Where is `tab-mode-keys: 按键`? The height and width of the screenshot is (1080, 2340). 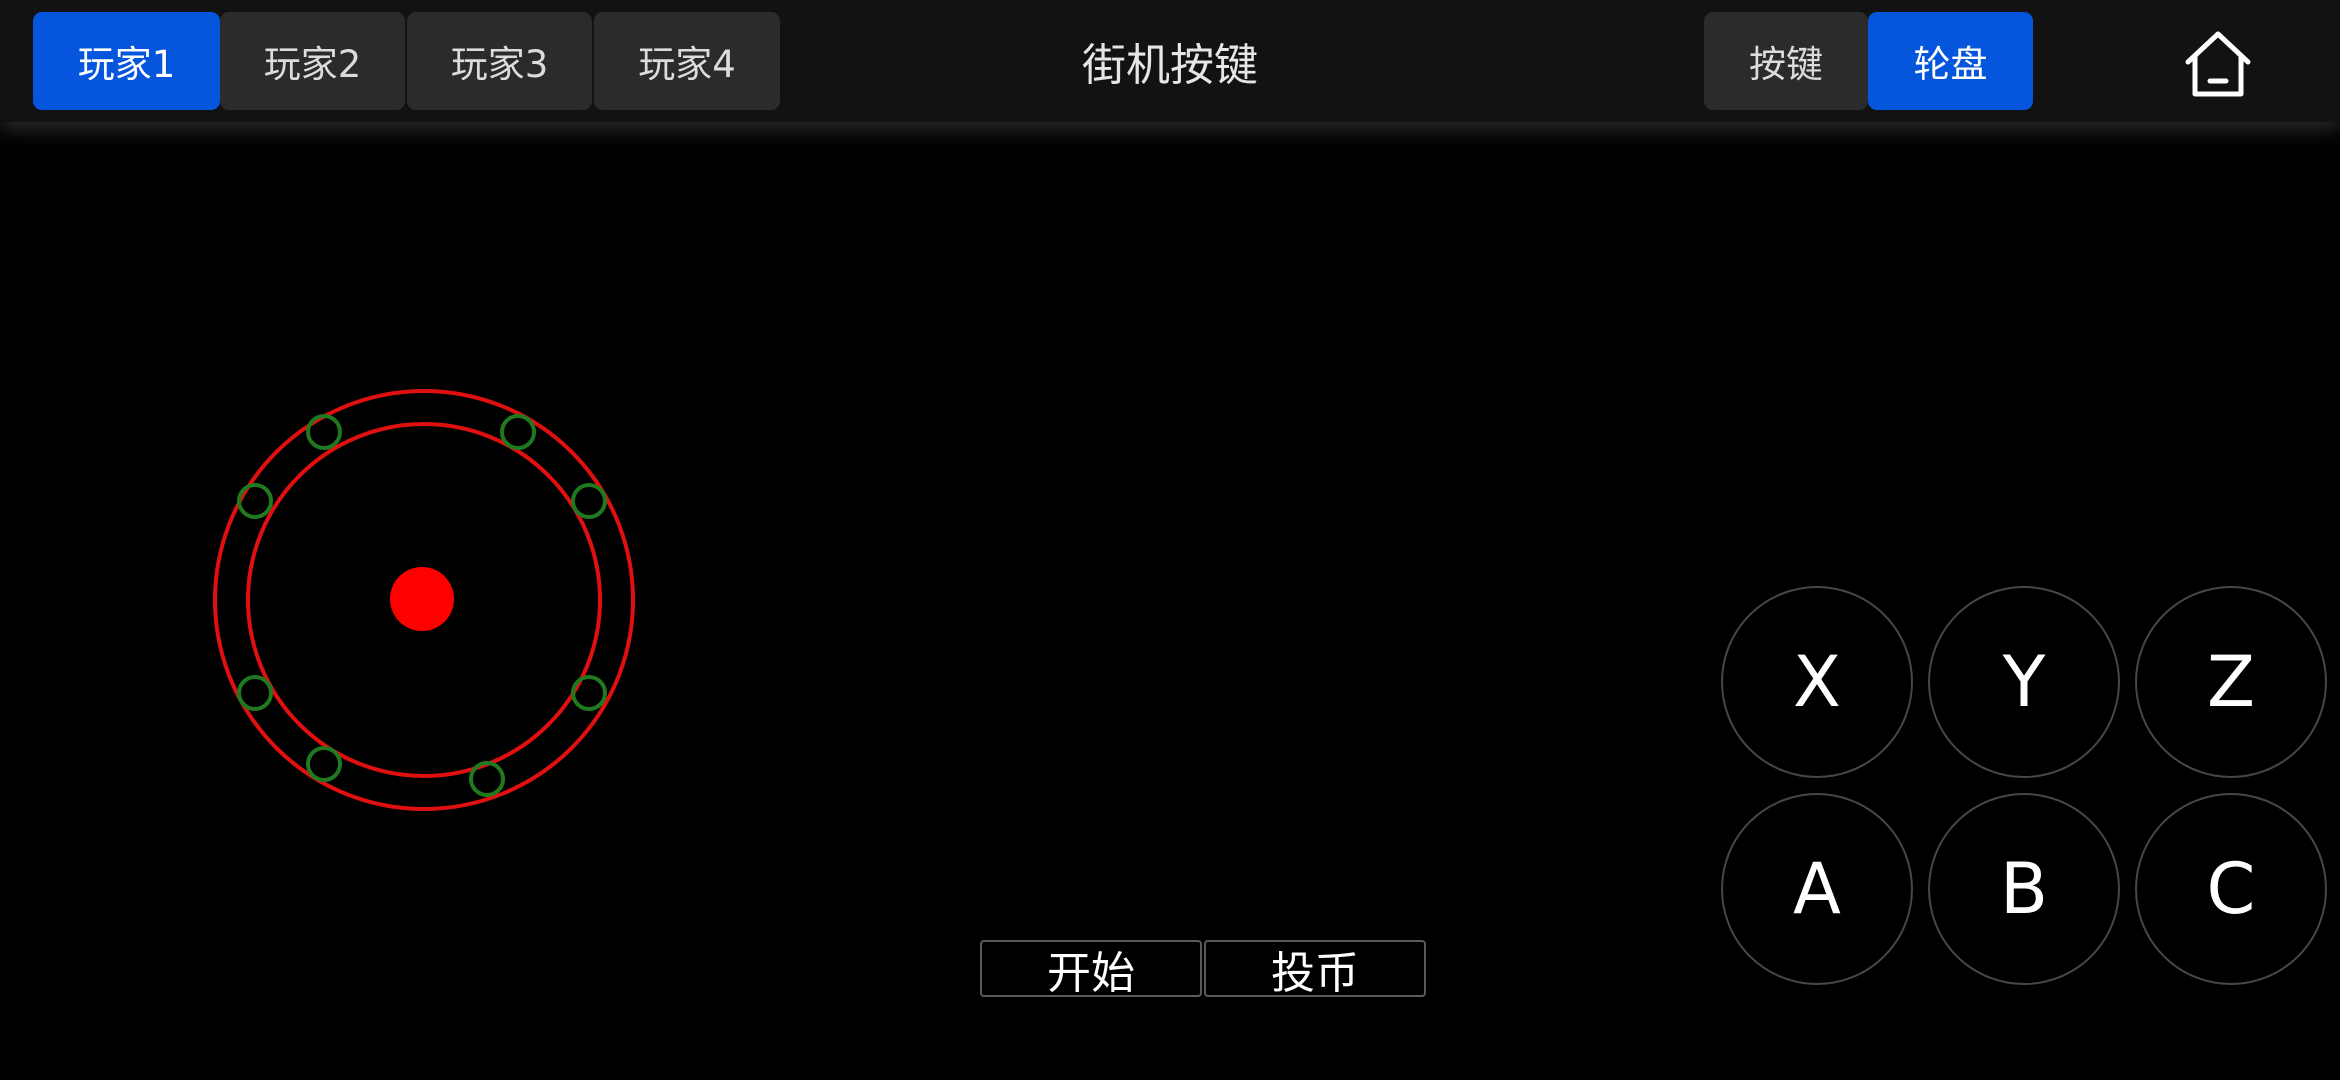 tab-mode-keys: 按键 is located at coordinates (1786, 61).